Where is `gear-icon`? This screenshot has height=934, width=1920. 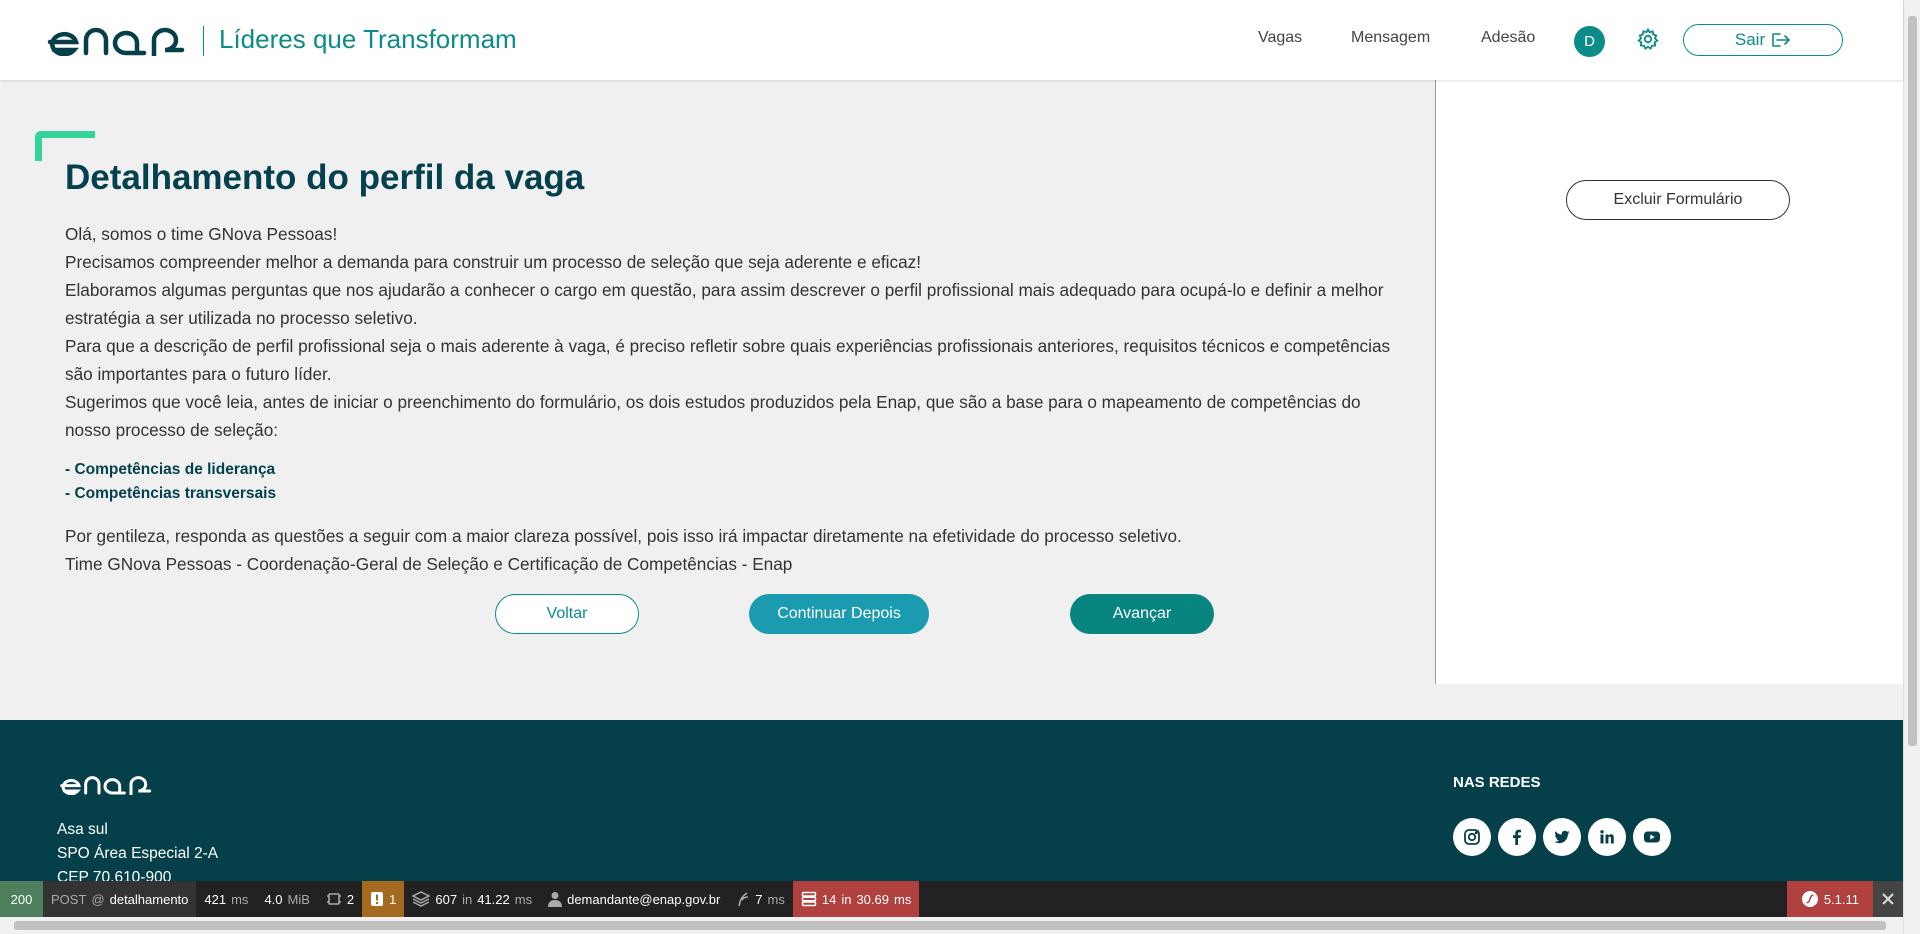 gear-icon is located at coordinates (1648, 39).